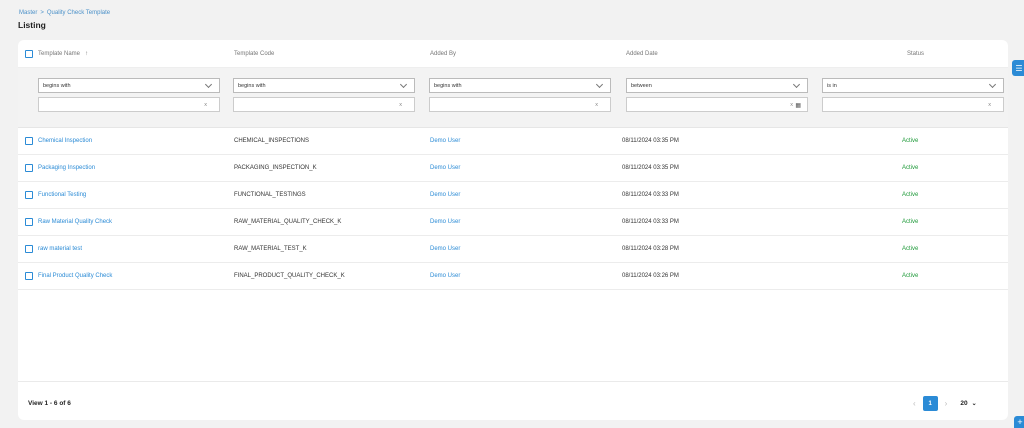  Describe the element at coordinates (914, 403) in the screenshot. I see `prev-page-icon: ‹` at that location.